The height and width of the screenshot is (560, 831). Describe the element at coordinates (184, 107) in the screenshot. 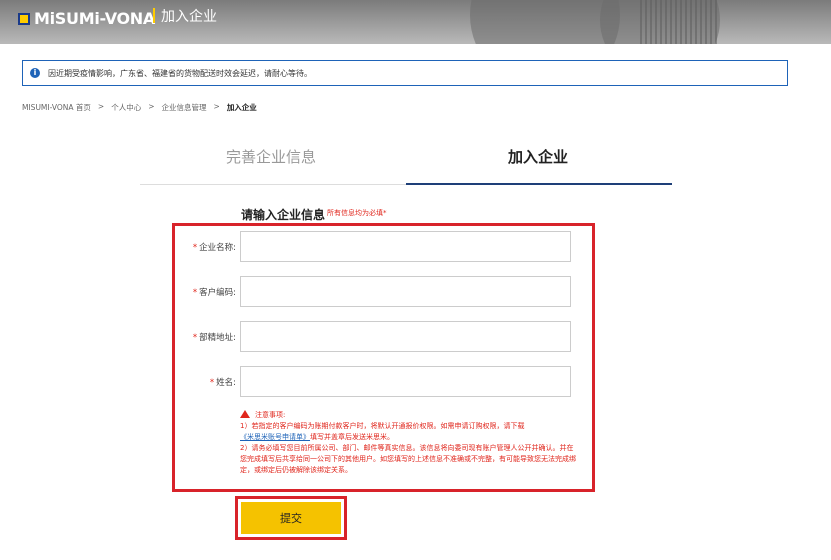

I see `breadcrumb-company-info: 企业信息管理` at that location.